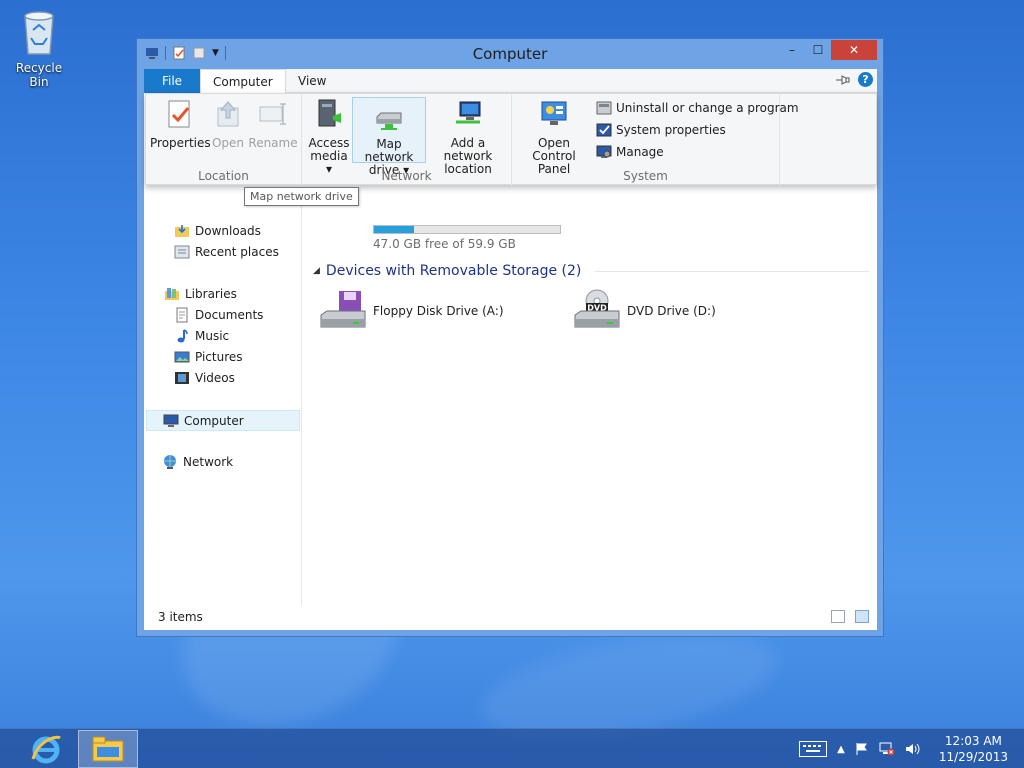 This screenshot has width=1024, height=768. Describe the element at coordinates (182, 378) in the screenshot. I see `videos-icon` at that location.